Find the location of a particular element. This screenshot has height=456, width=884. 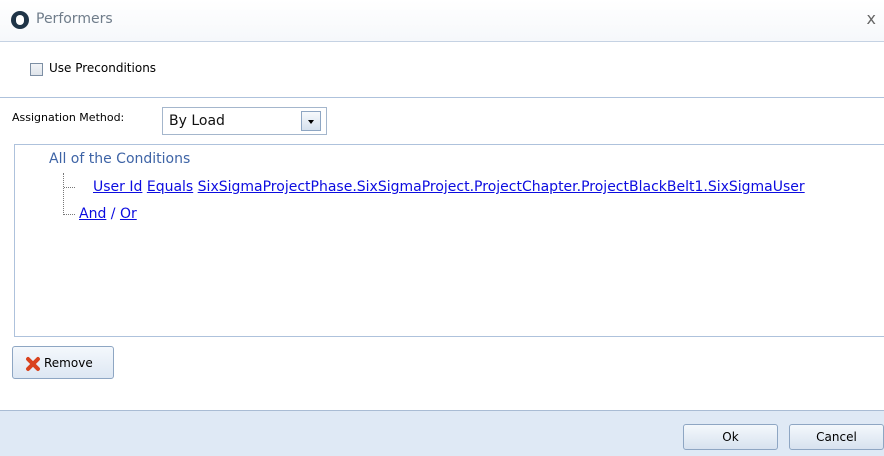

dropdown-button is located at coordinates (311, 121).